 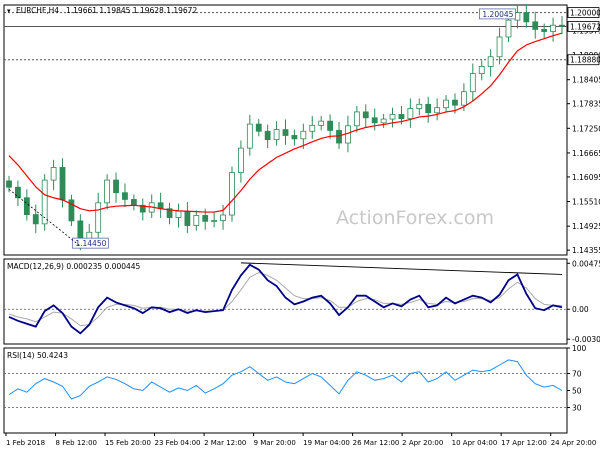 I want to click on x-tick-label: 17 Apr 12:00, so click(x=524, y=443).